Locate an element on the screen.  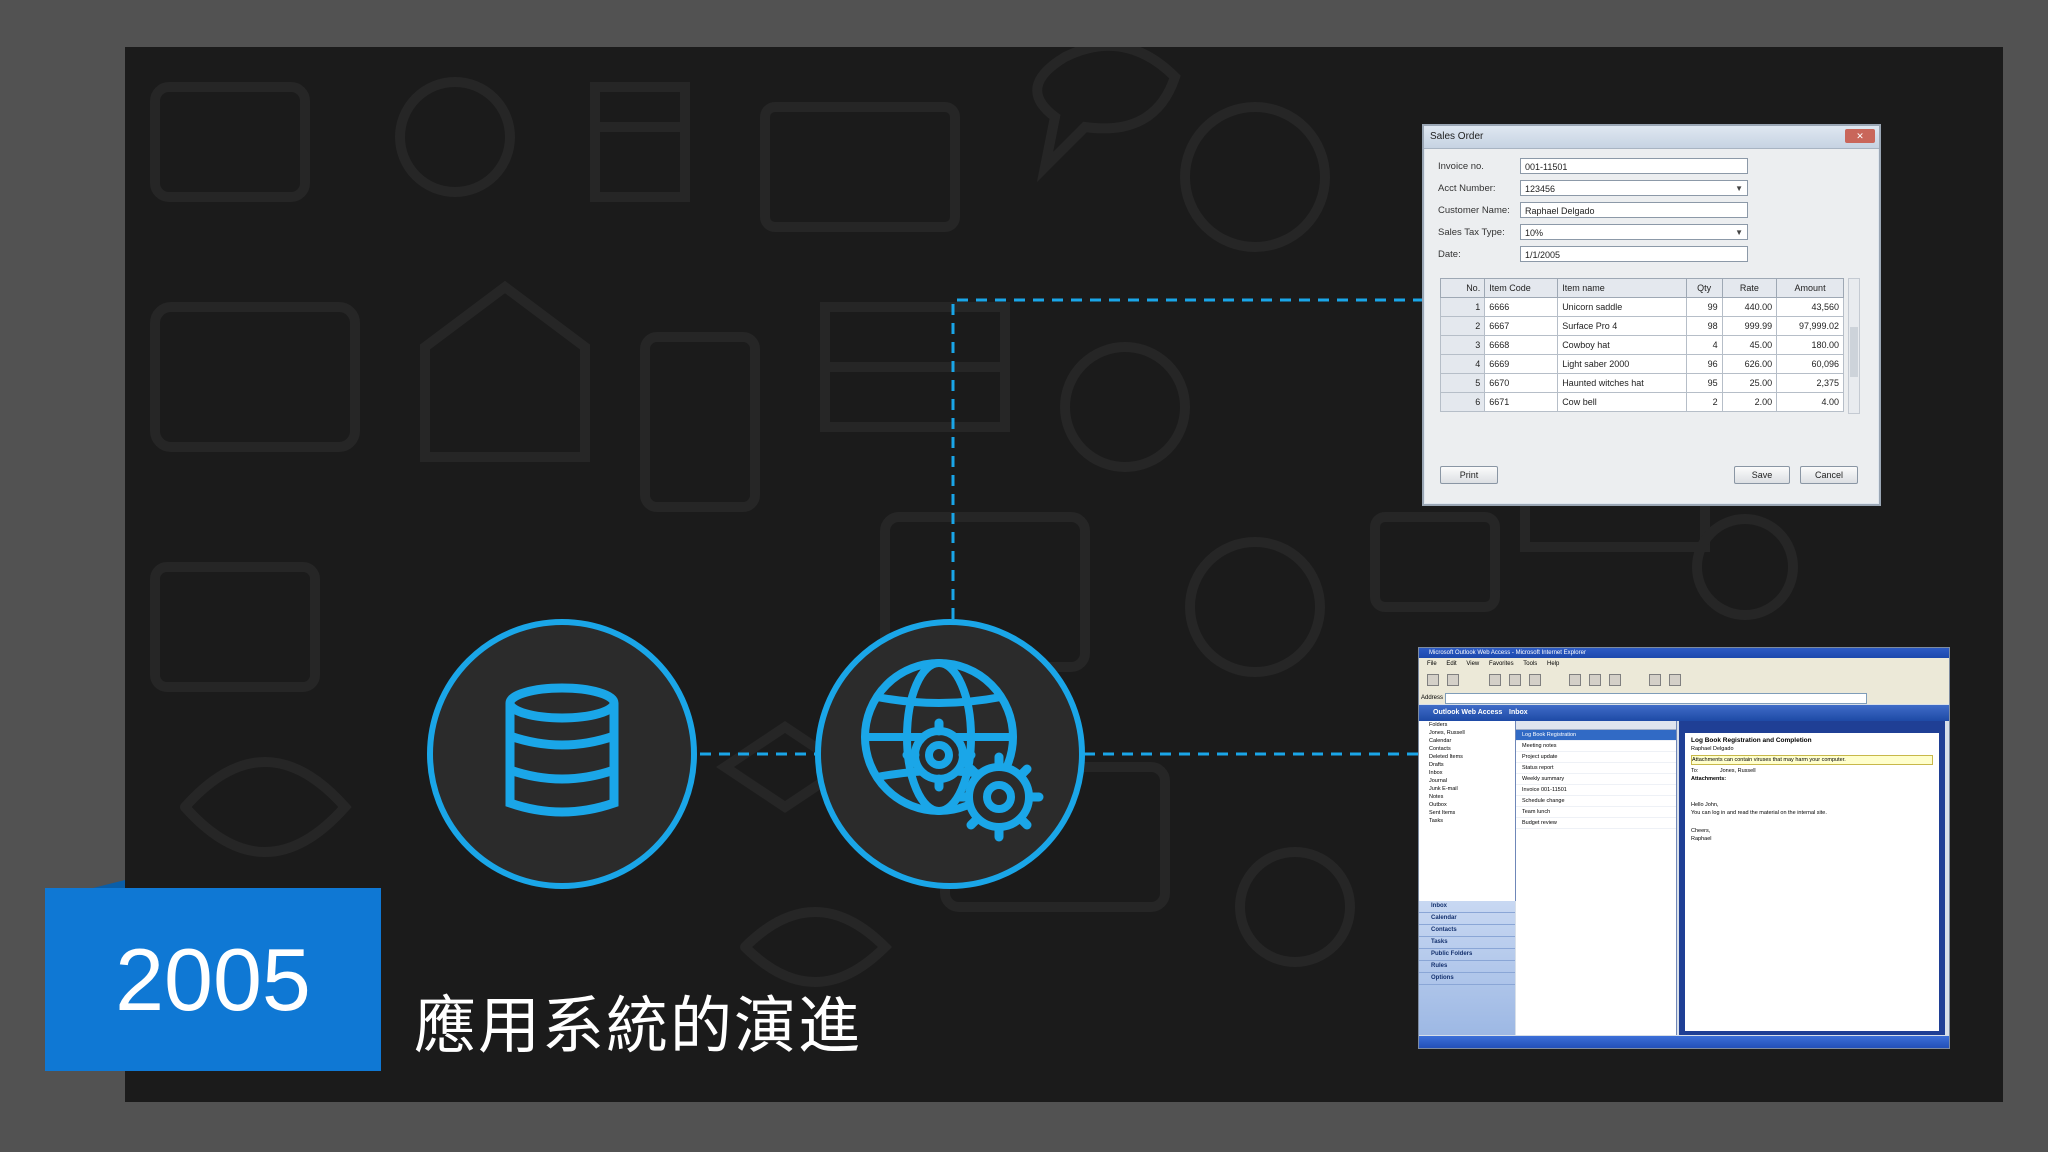
message-closing: Cheers, is located at coordinates (1701, 831).